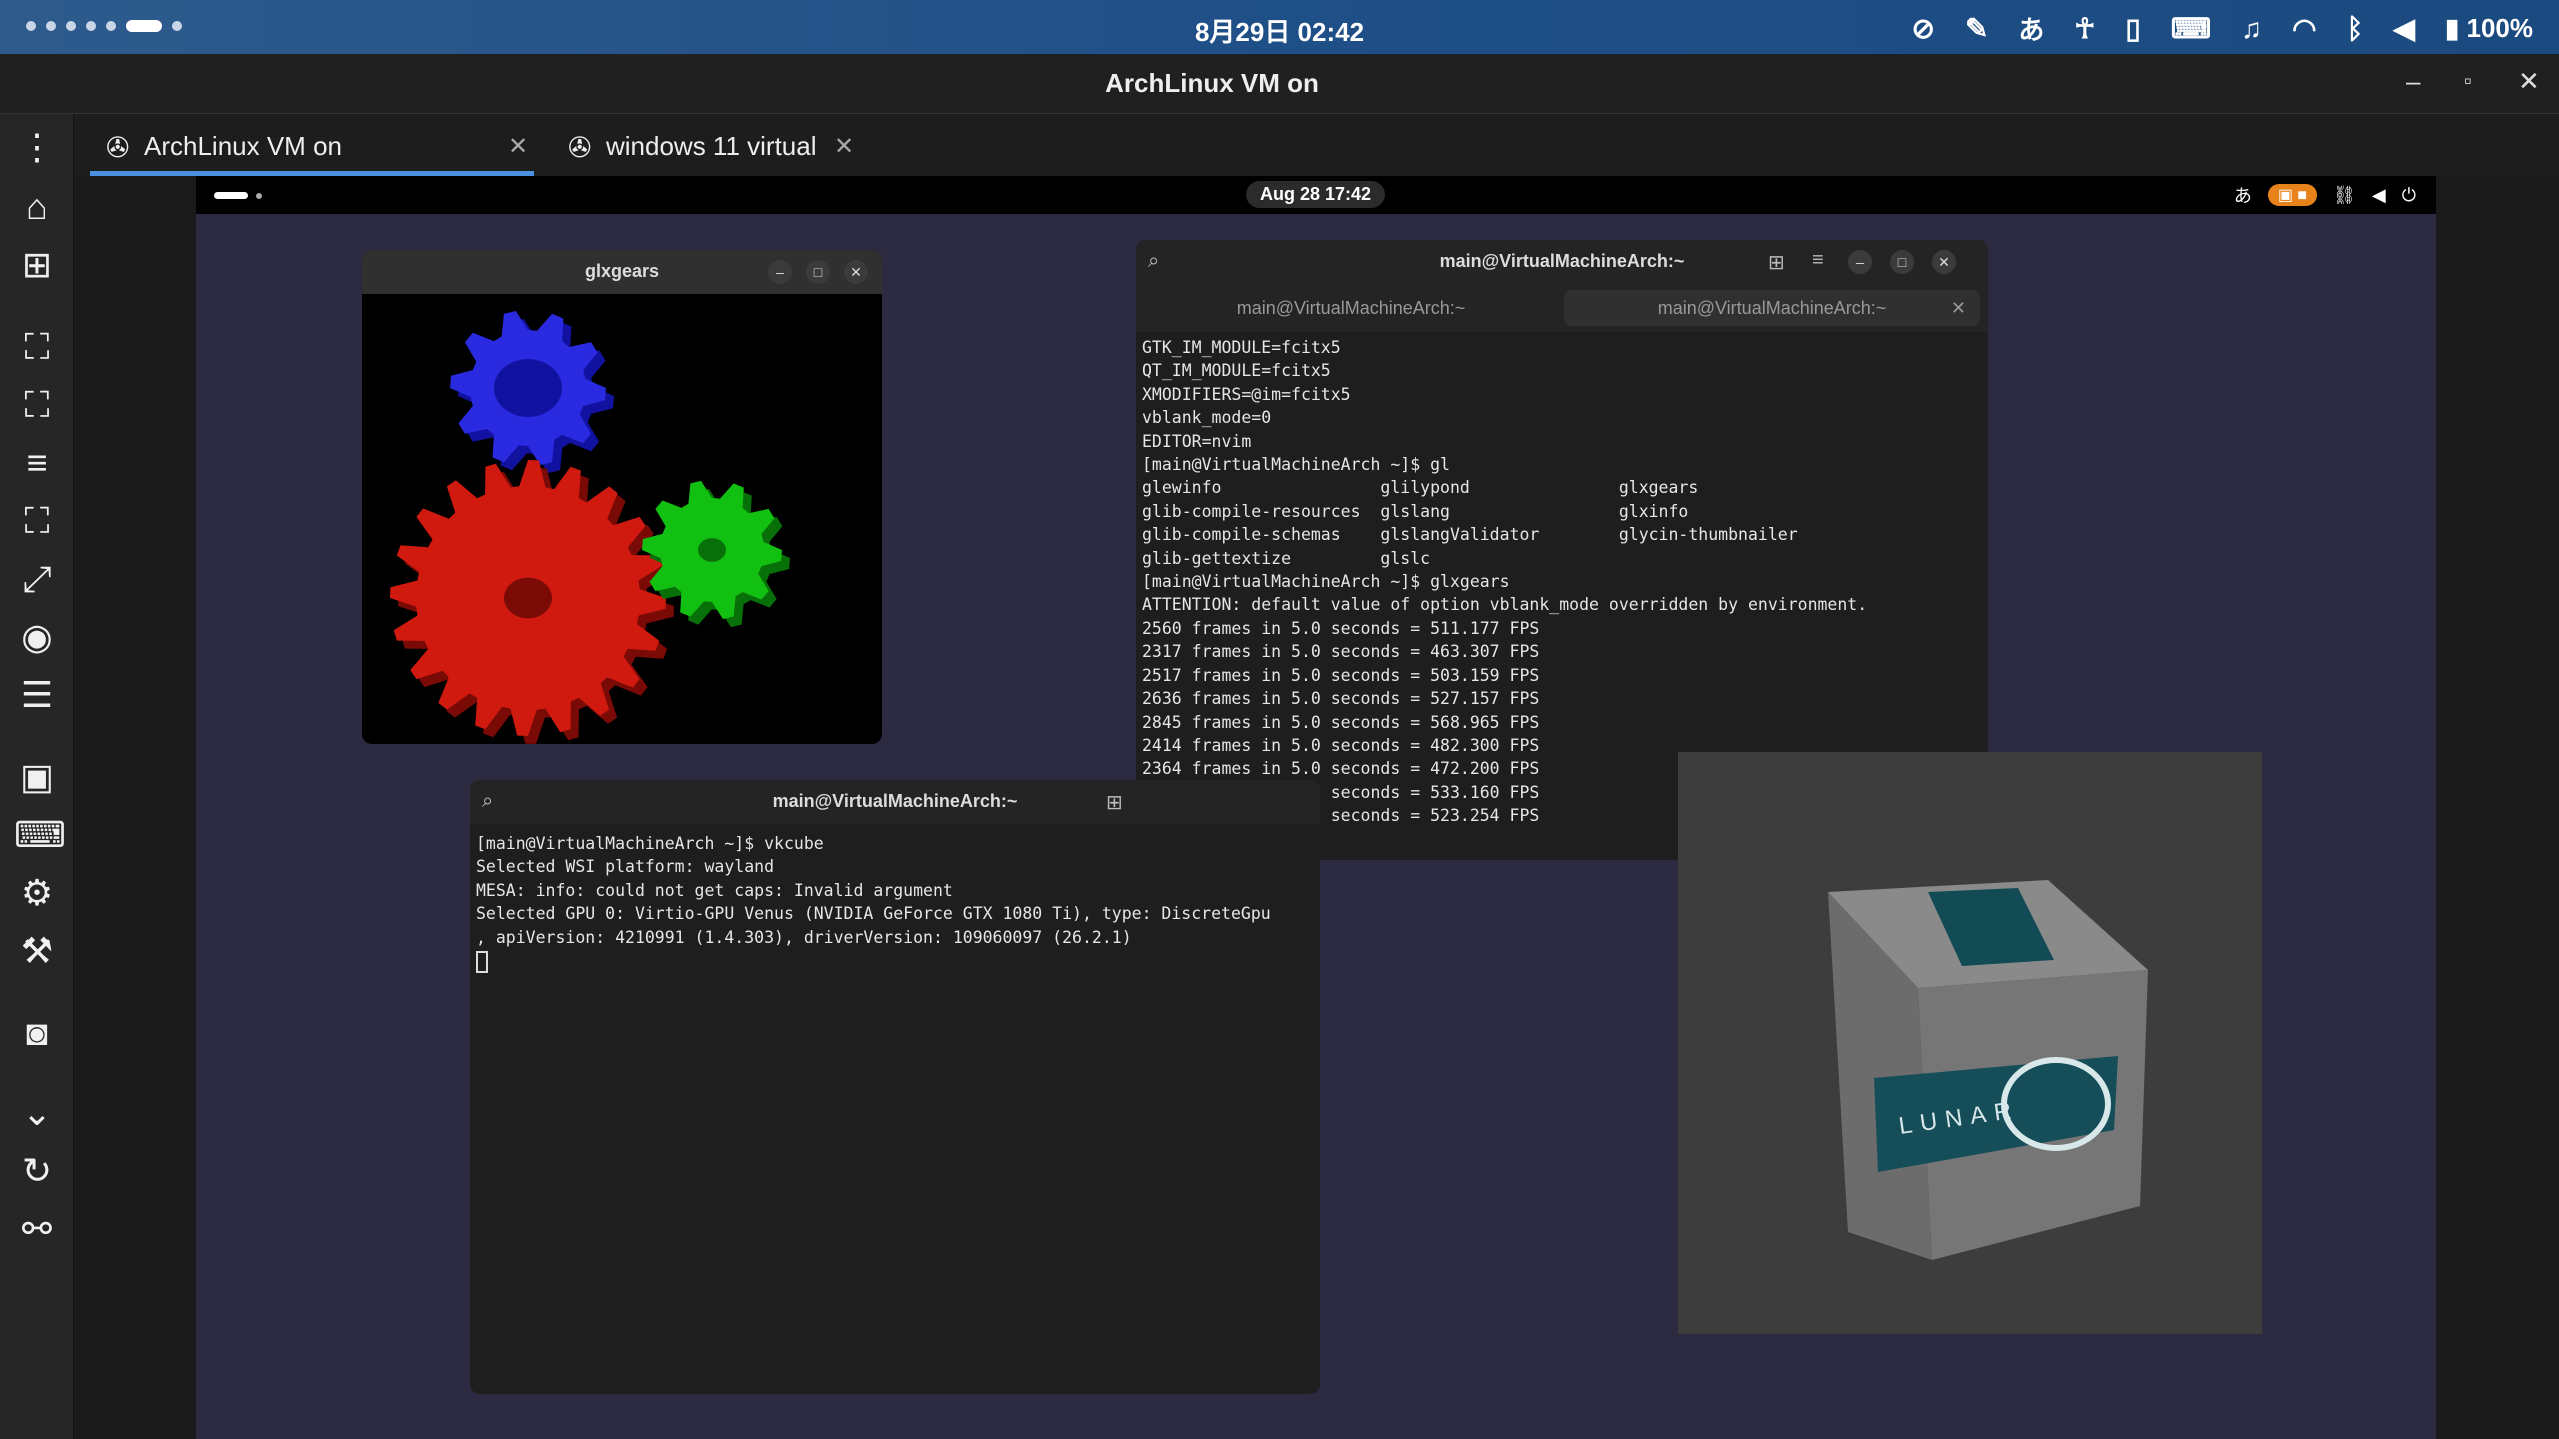 This screenshot has height=1439, width=2559. I want to click on vkcube-window: LUNAR, so click(1970, 1043).